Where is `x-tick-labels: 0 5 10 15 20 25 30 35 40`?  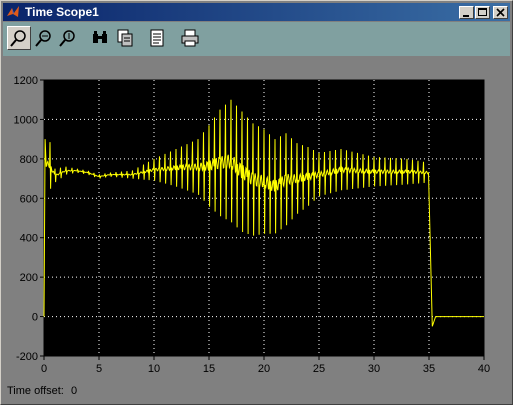 x-tick-labels: 0 5 10 15 20 25 30 35 40 is located at coordinates (265, 369).